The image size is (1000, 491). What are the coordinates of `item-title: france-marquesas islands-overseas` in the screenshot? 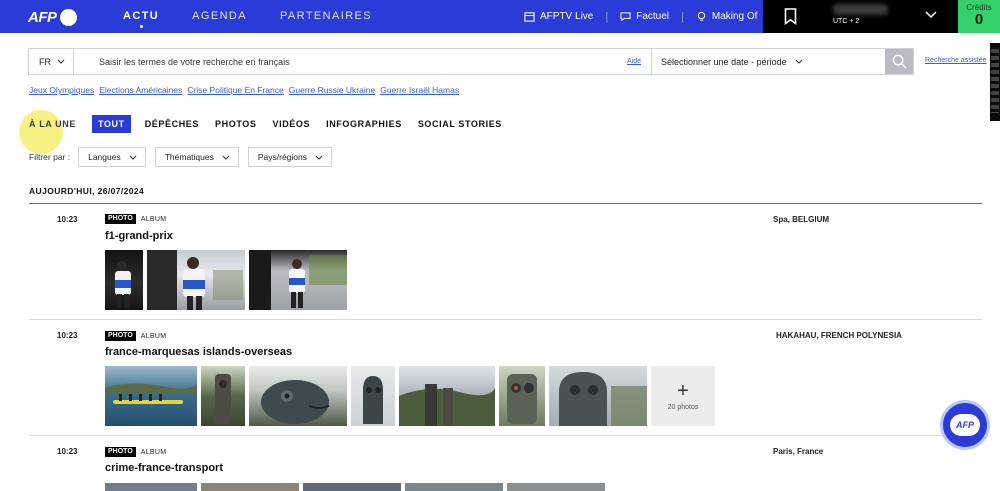 It's located at (198, 352).